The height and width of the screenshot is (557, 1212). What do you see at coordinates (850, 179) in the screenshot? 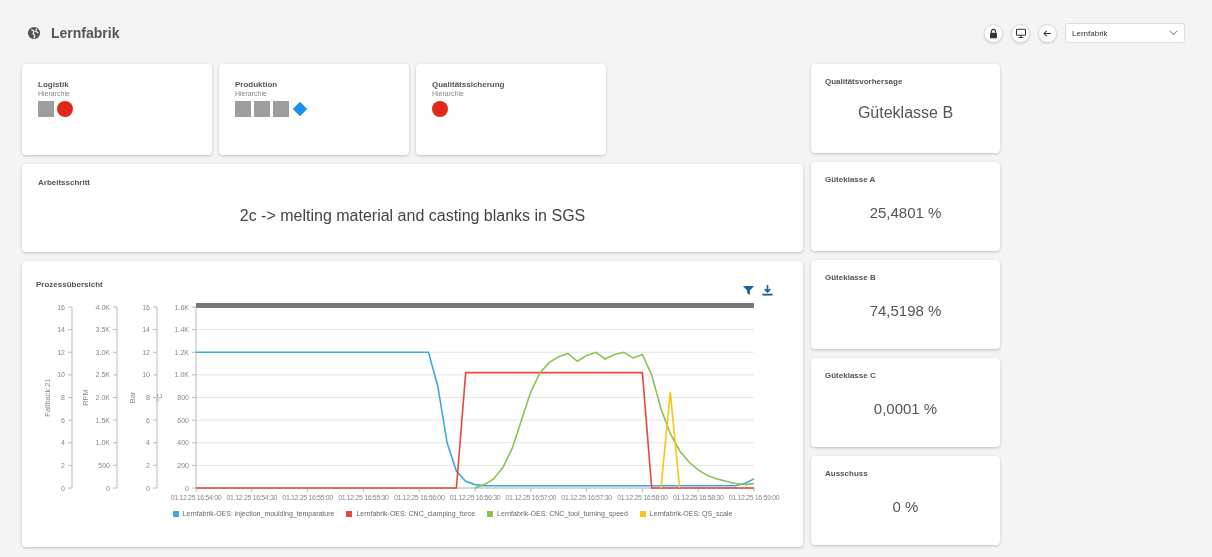
I see `card-title: Güteklasse A` at bounding box center [850, 179].